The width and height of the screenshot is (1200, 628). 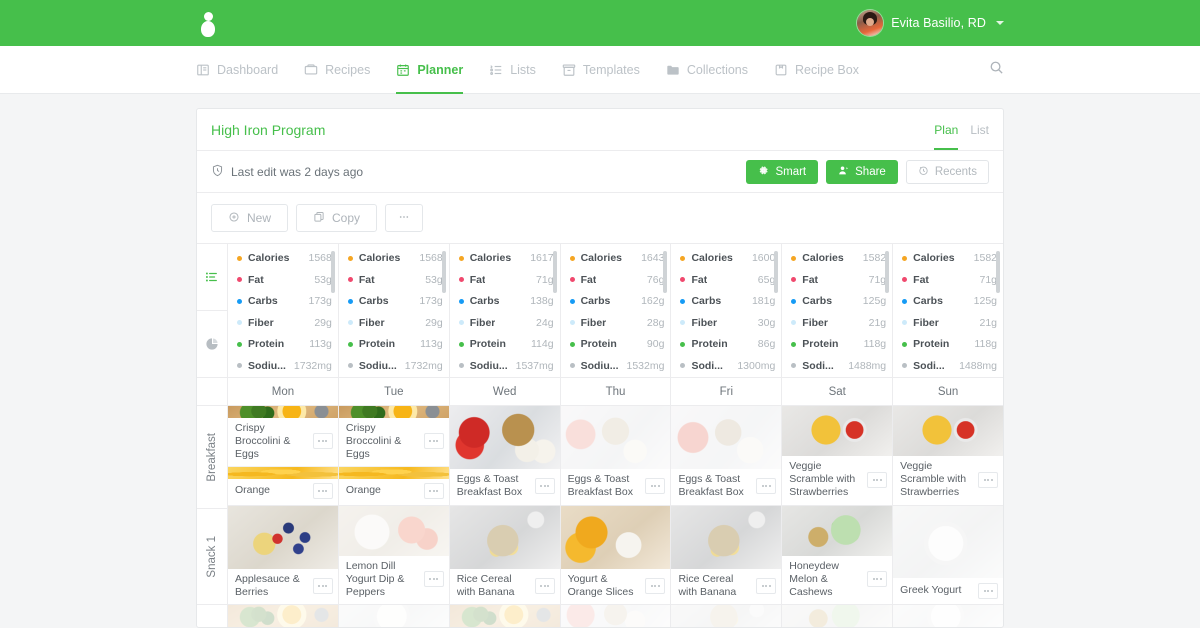 I want to click on day-header-thu: Thu, so click(x=616, y=391).